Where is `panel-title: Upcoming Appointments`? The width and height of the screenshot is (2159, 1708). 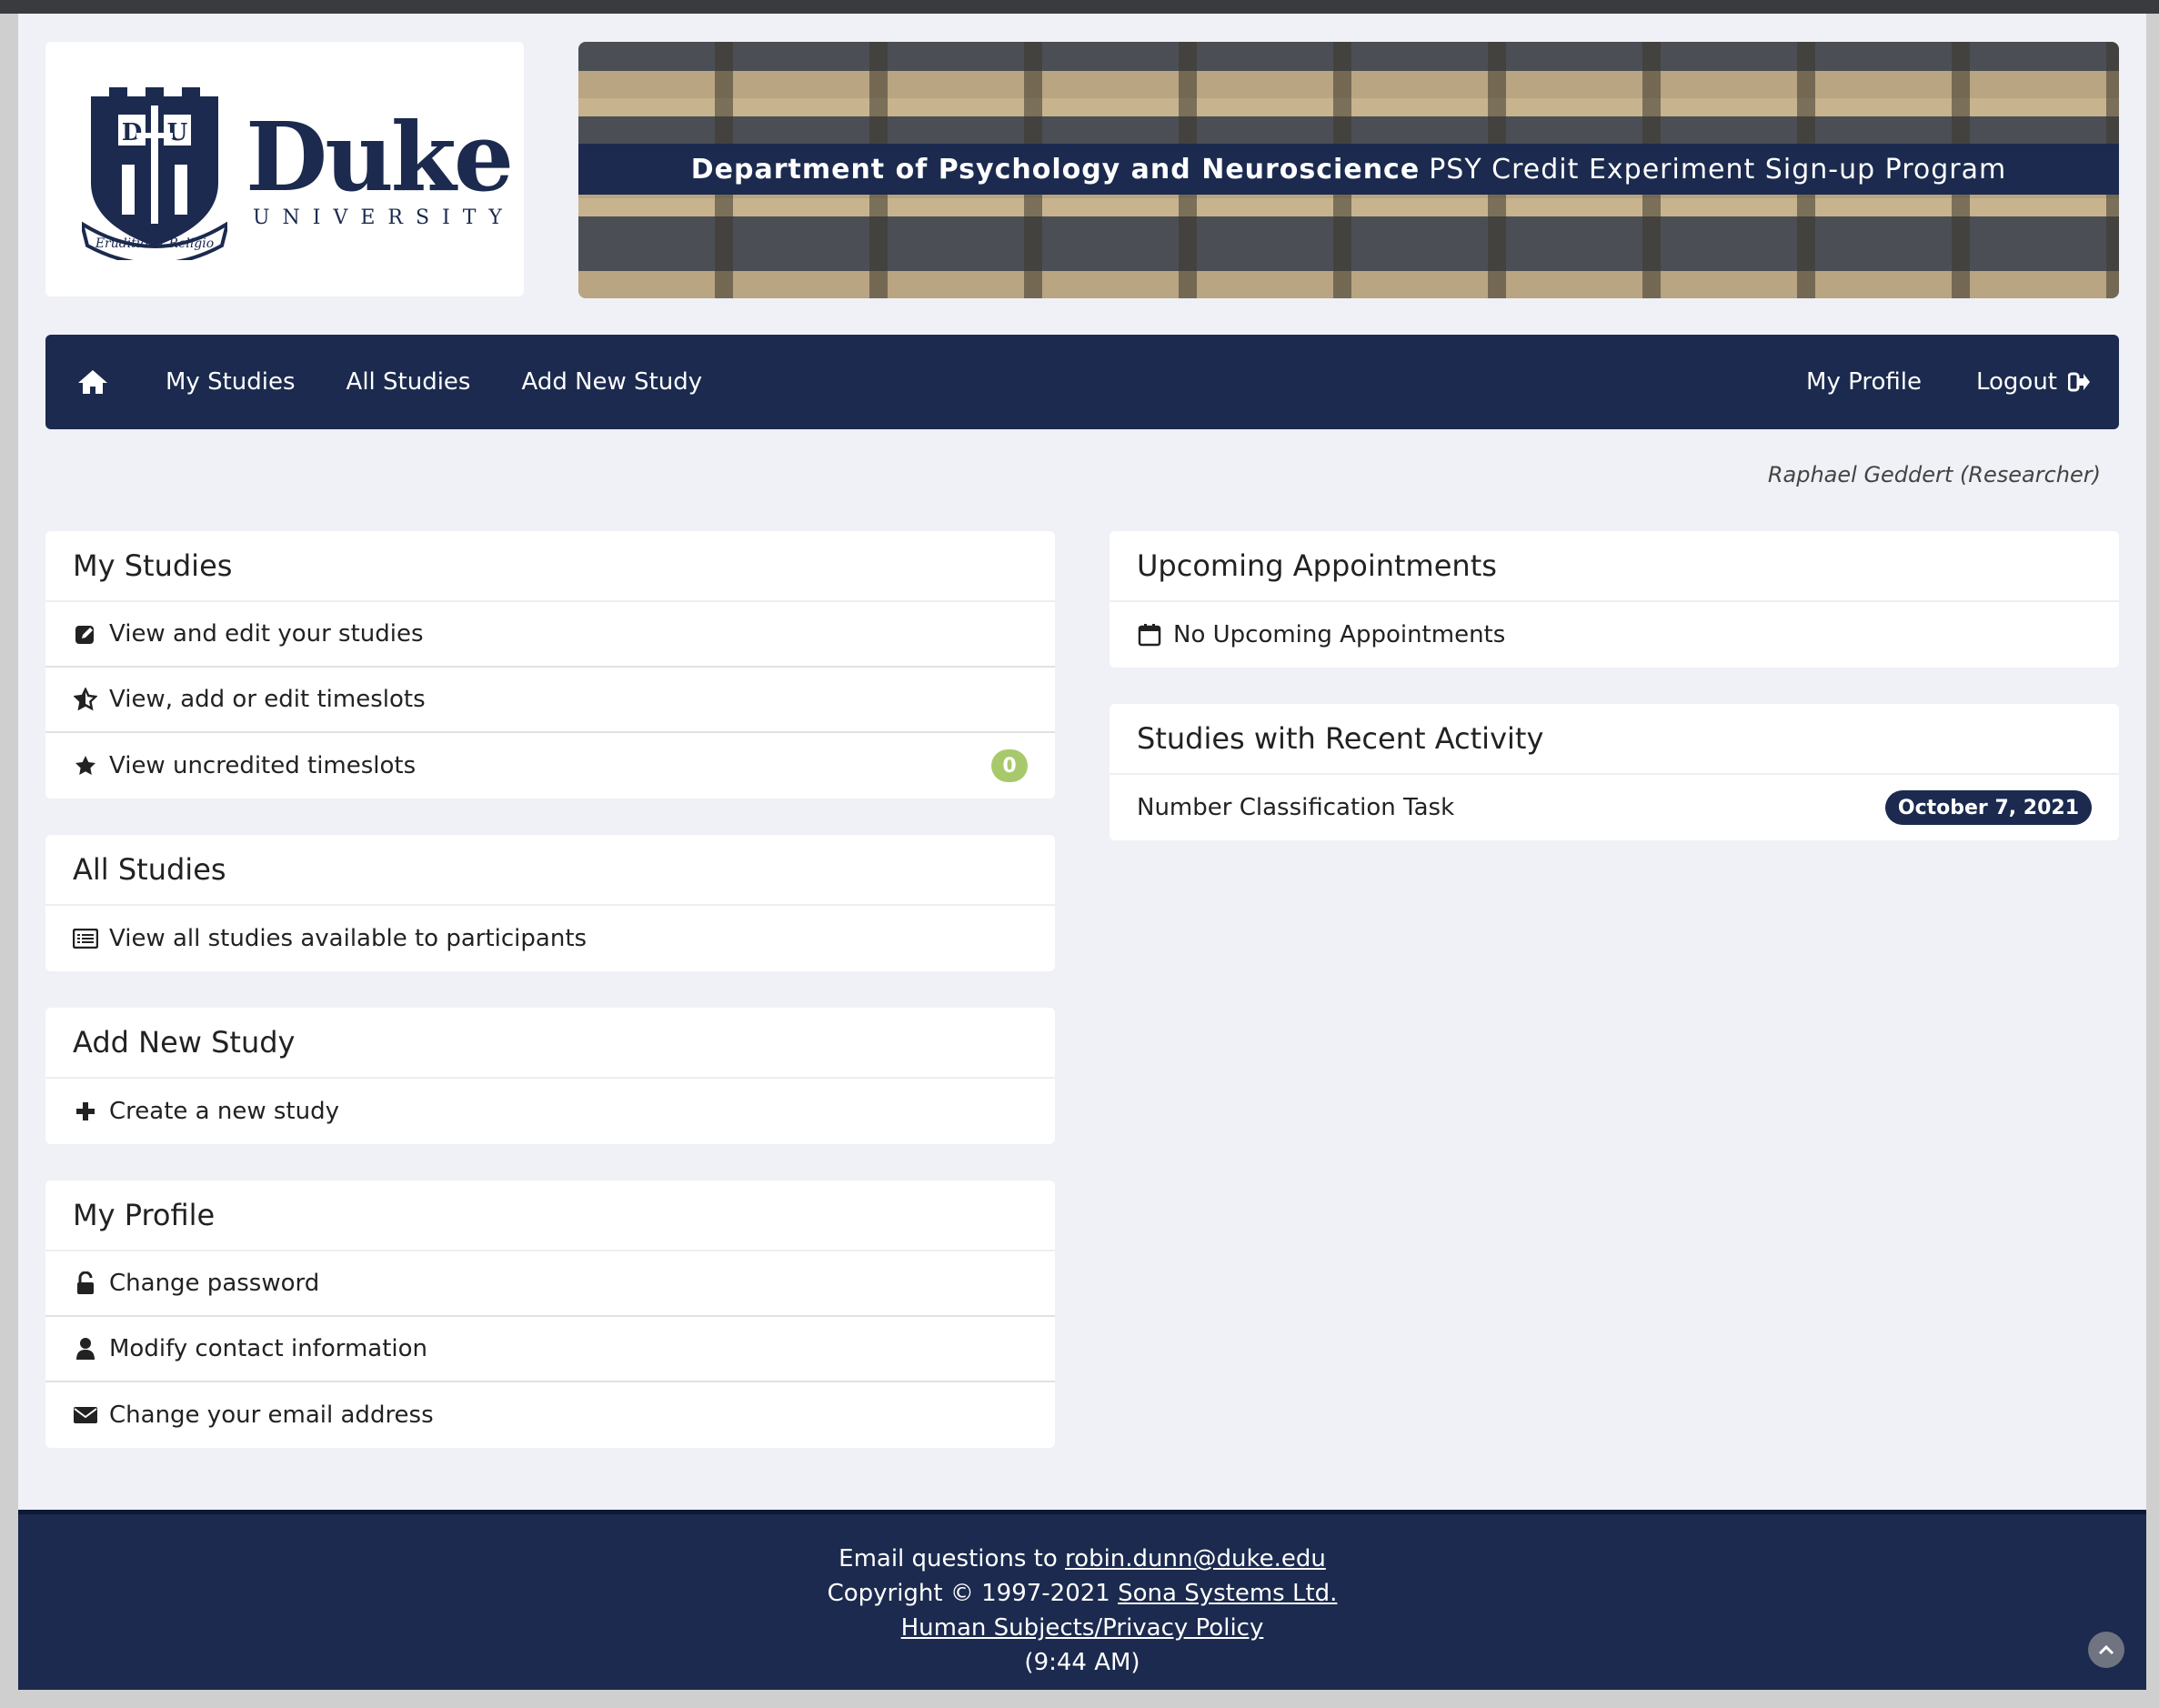
panel-title: Upcoming Appointments is located at coordinates (1614, 566).